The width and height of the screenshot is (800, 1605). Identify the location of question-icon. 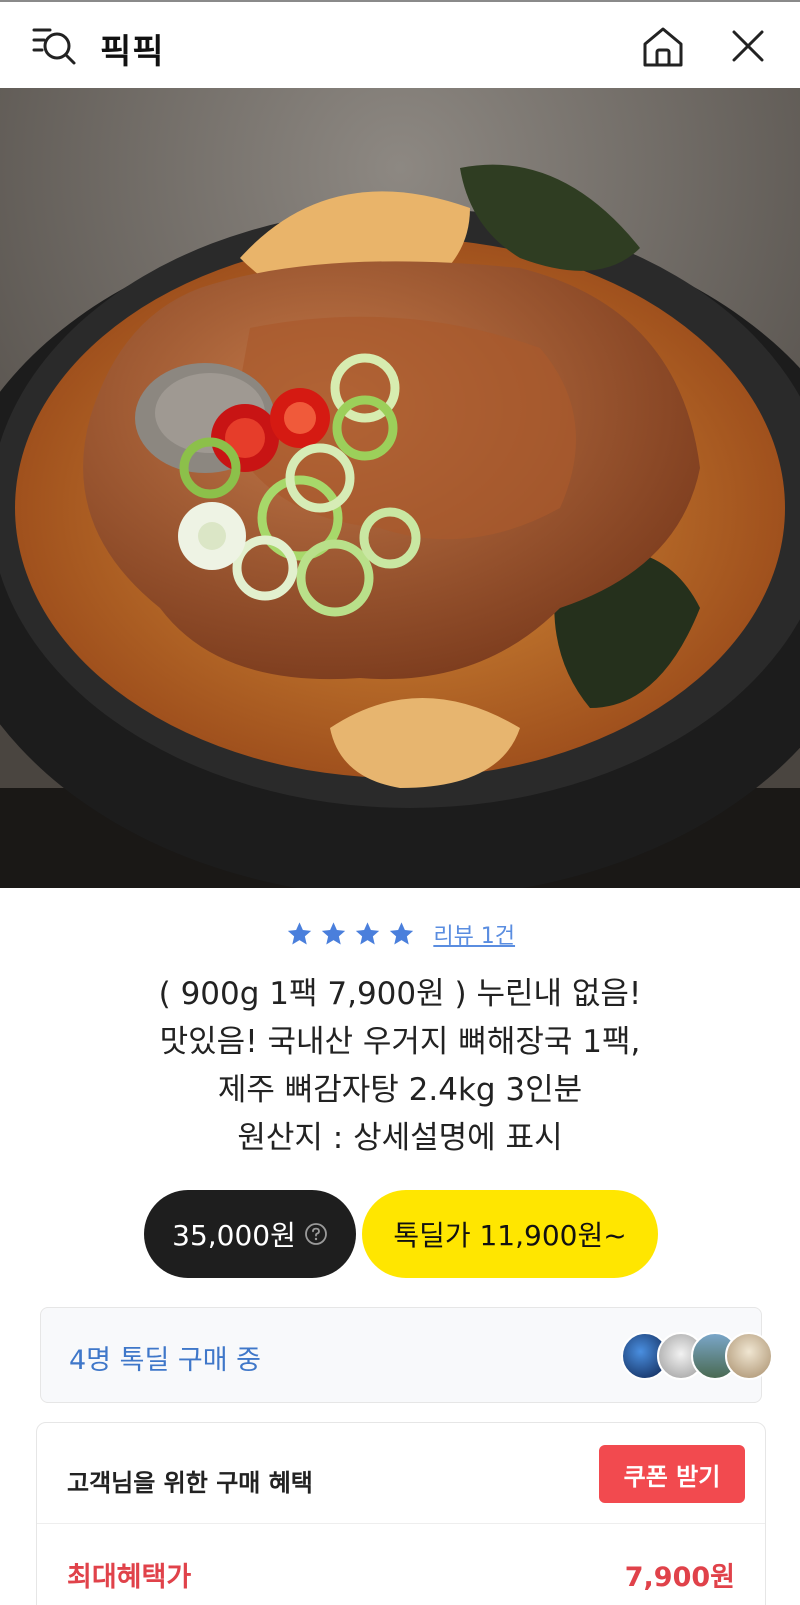
(316, 1234).